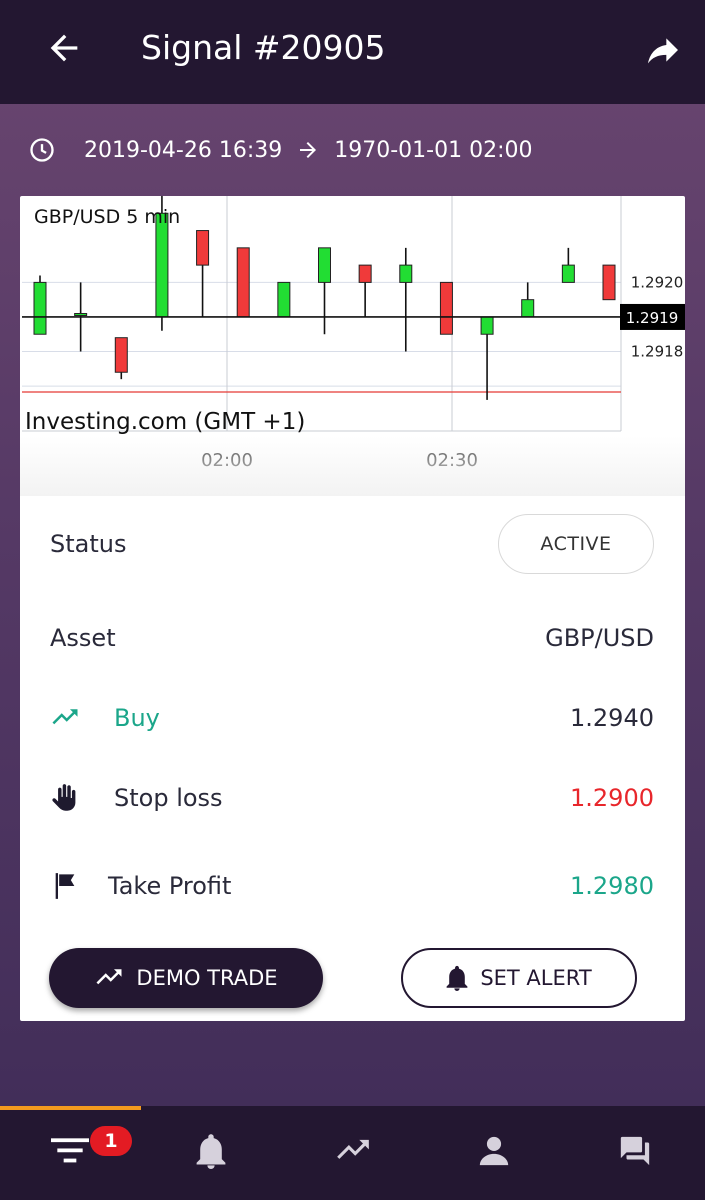 Image resolution: width=705 pixels, height=1200 pixels. I want to click on nav-trades, so click(353, 1151).